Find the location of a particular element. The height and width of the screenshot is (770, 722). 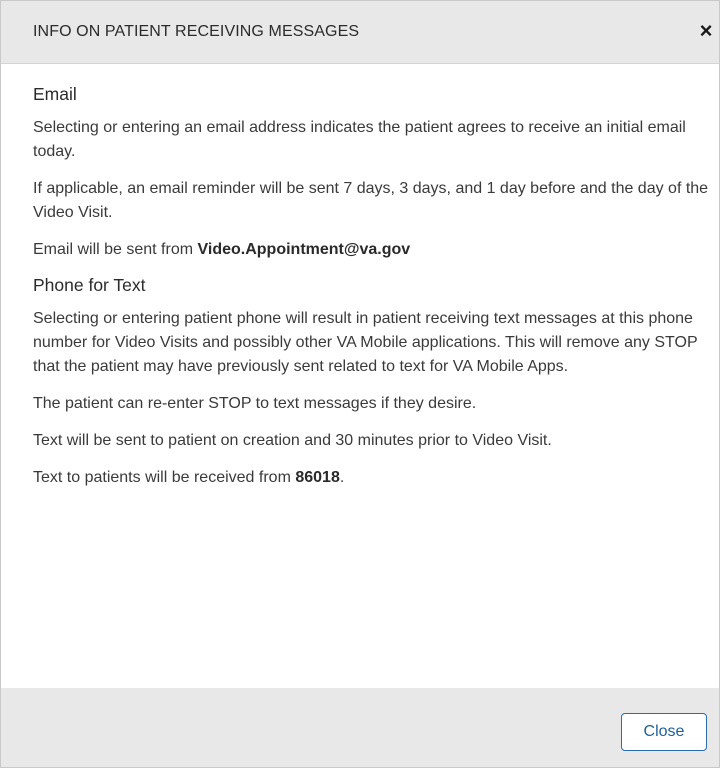

phone-source-prefix: Text to patients will be received from is located at coordinates (164, 477).